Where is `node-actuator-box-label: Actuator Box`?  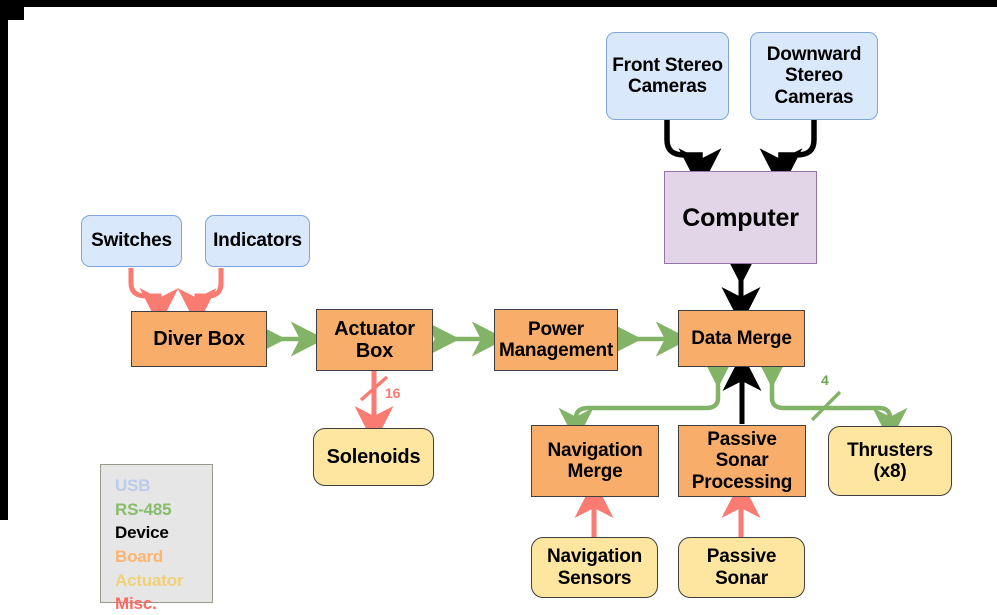 node-actuator-box-label: Actuator Box is located at coordinates (374, 339).